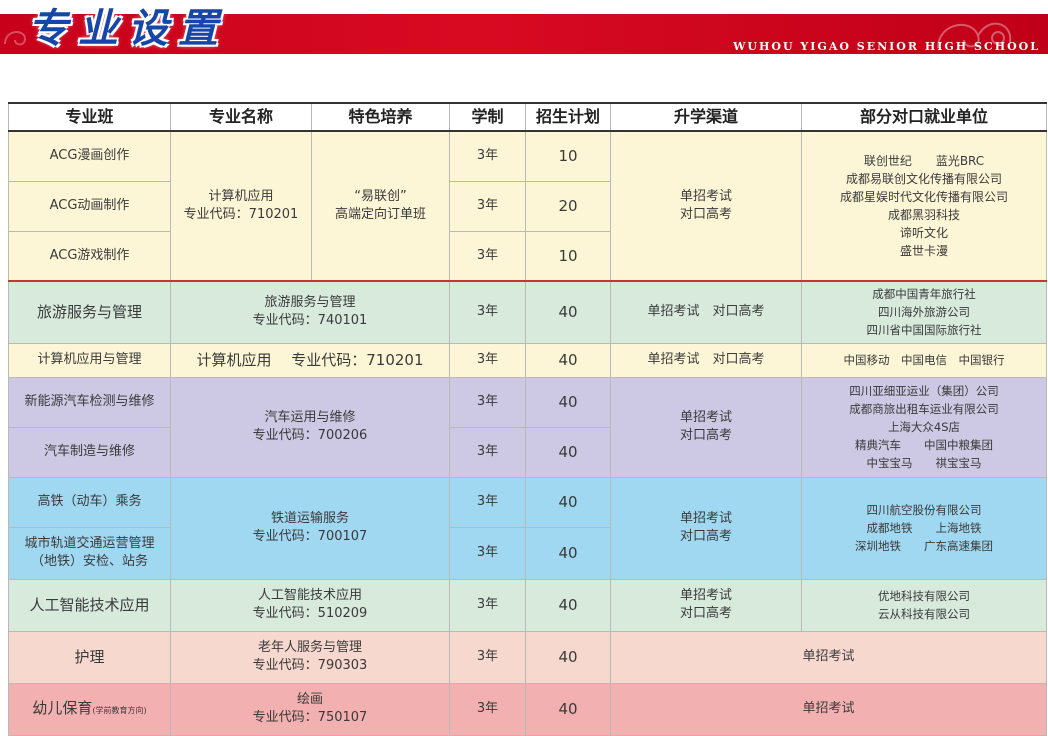  I want to click on header-cell: 专业名称, so click(241, 117).